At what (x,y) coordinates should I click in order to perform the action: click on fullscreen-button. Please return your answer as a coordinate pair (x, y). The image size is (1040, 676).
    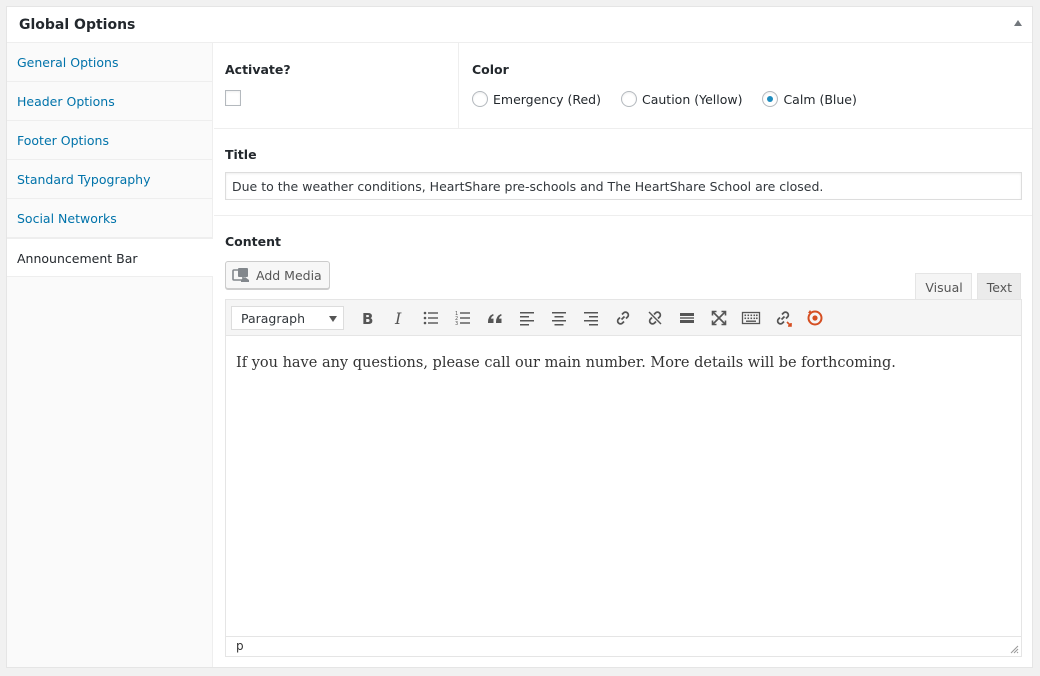
    Looking at the image, I should click on (719, 318).